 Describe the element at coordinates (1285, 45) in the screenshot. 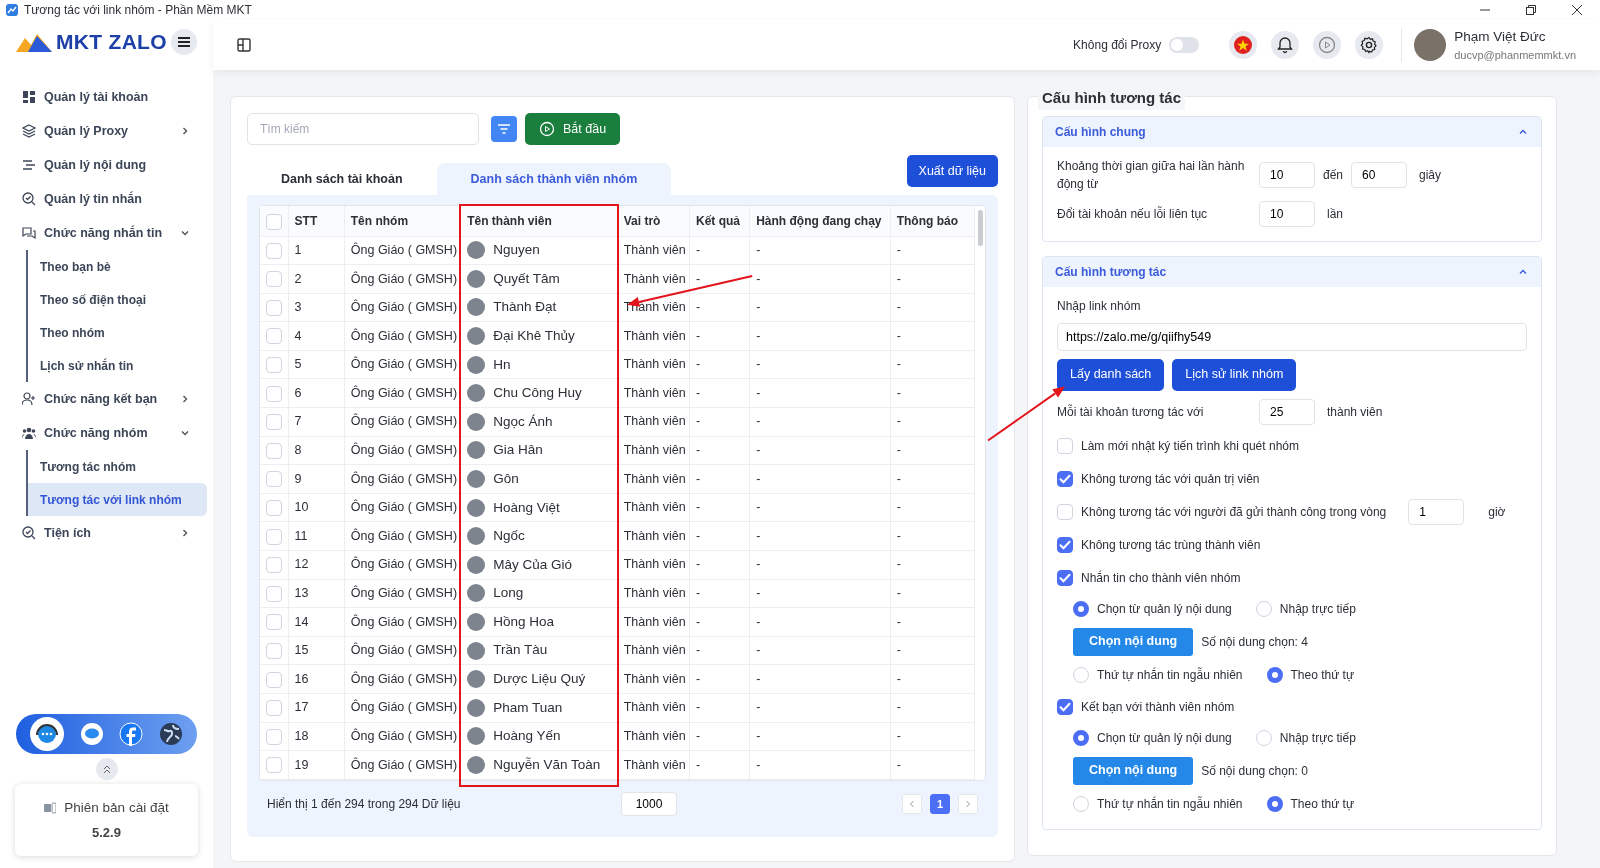

I see `bell-icon` at that location.